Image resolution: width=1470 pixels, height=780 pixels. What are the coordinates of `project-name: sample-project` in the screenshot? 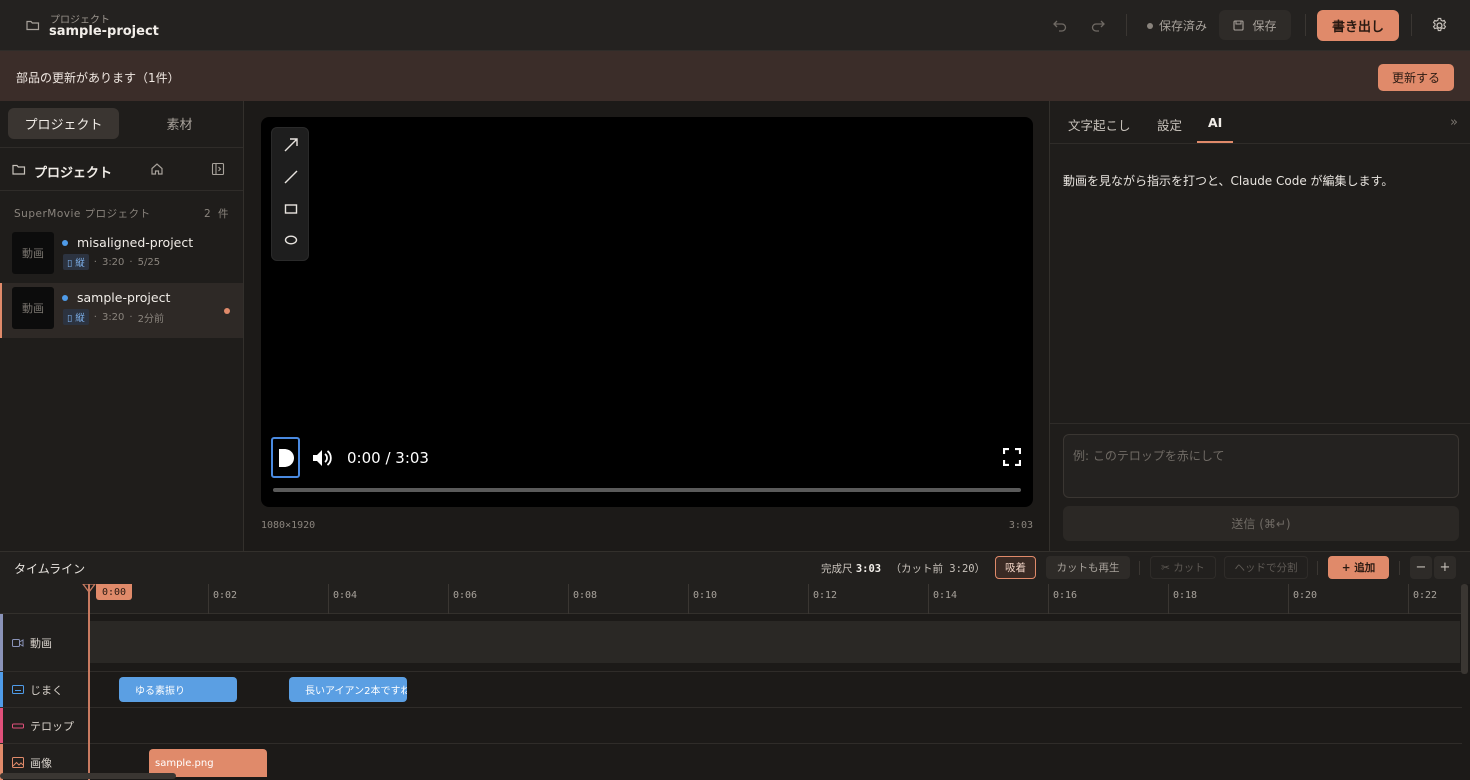 It's located at (124, 297).